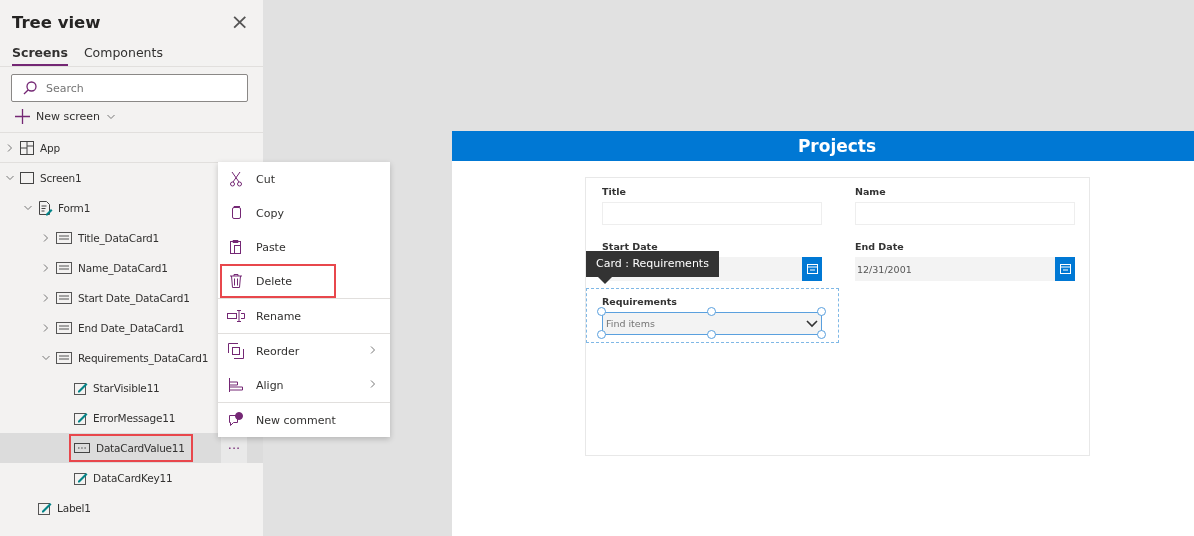  Describe the element at coordinates (133, 478) in the screenshot. I see `tree-item-label: DataCardKey11` at that location.